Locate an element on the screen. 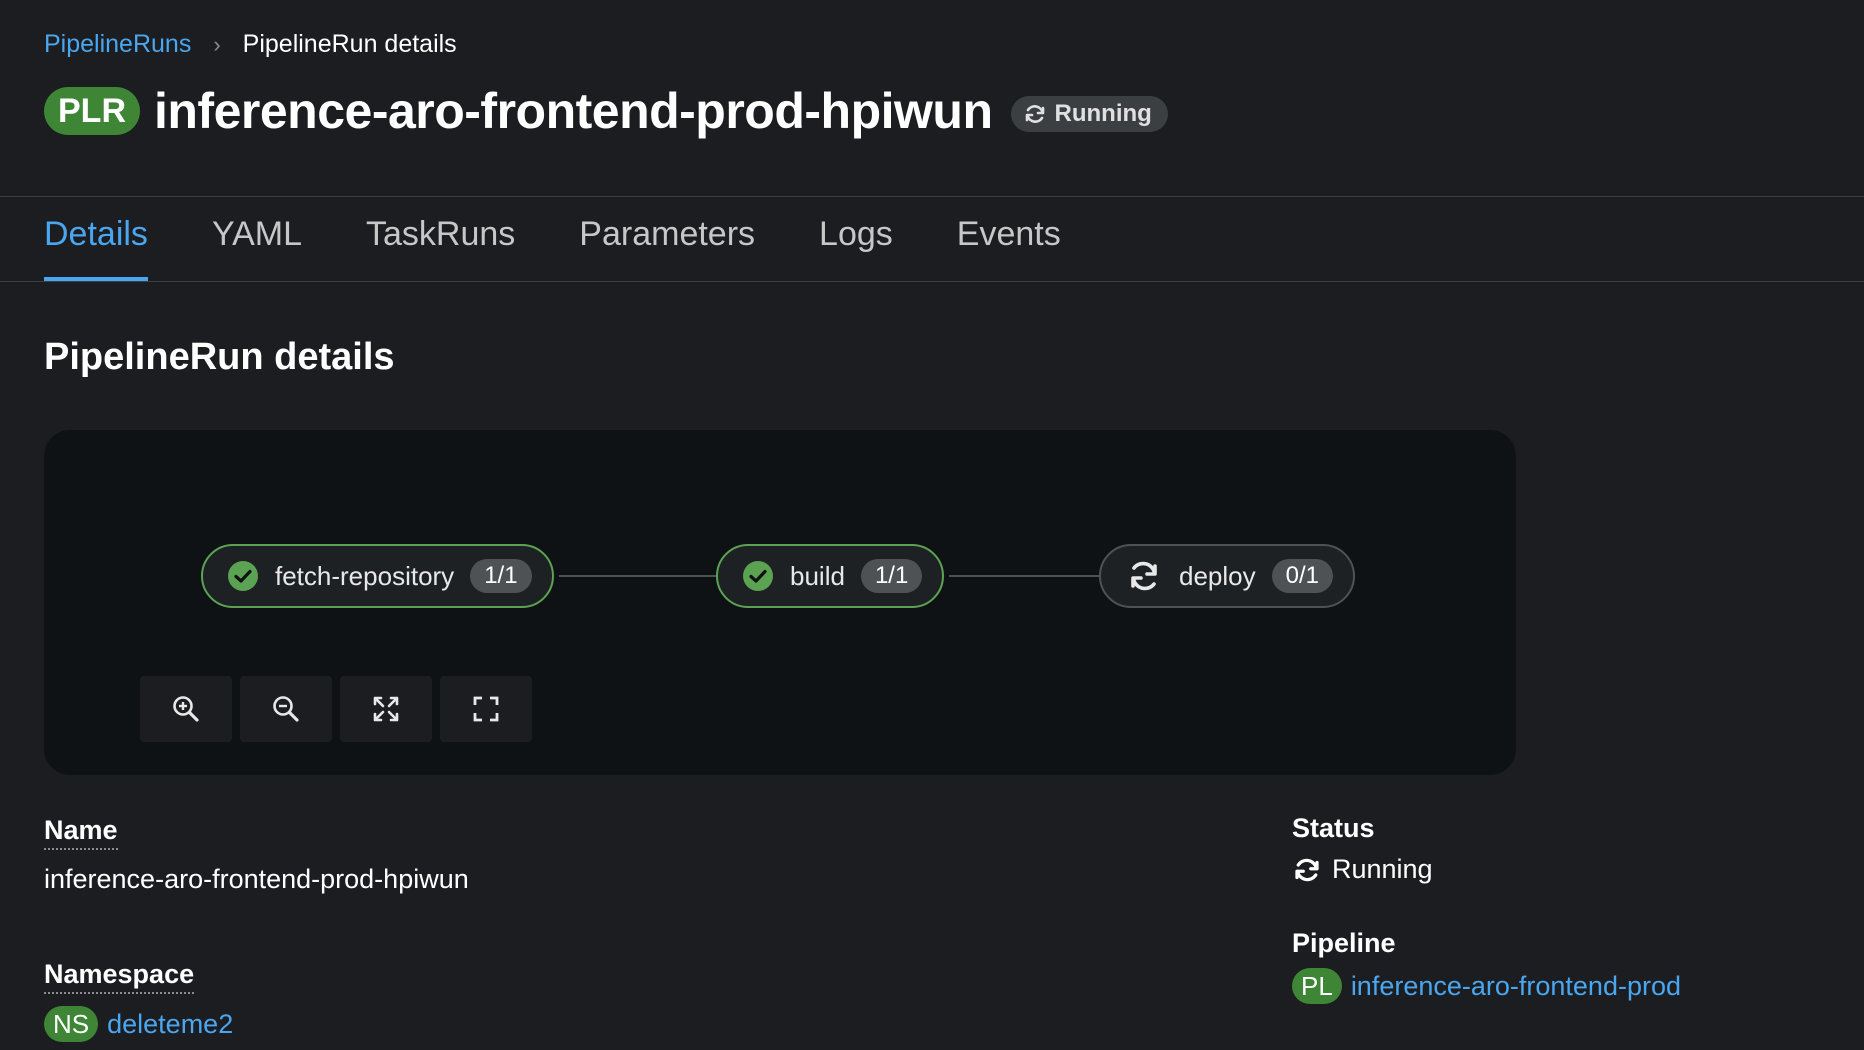  status-value: Running is located at coordinates (1362, 869).